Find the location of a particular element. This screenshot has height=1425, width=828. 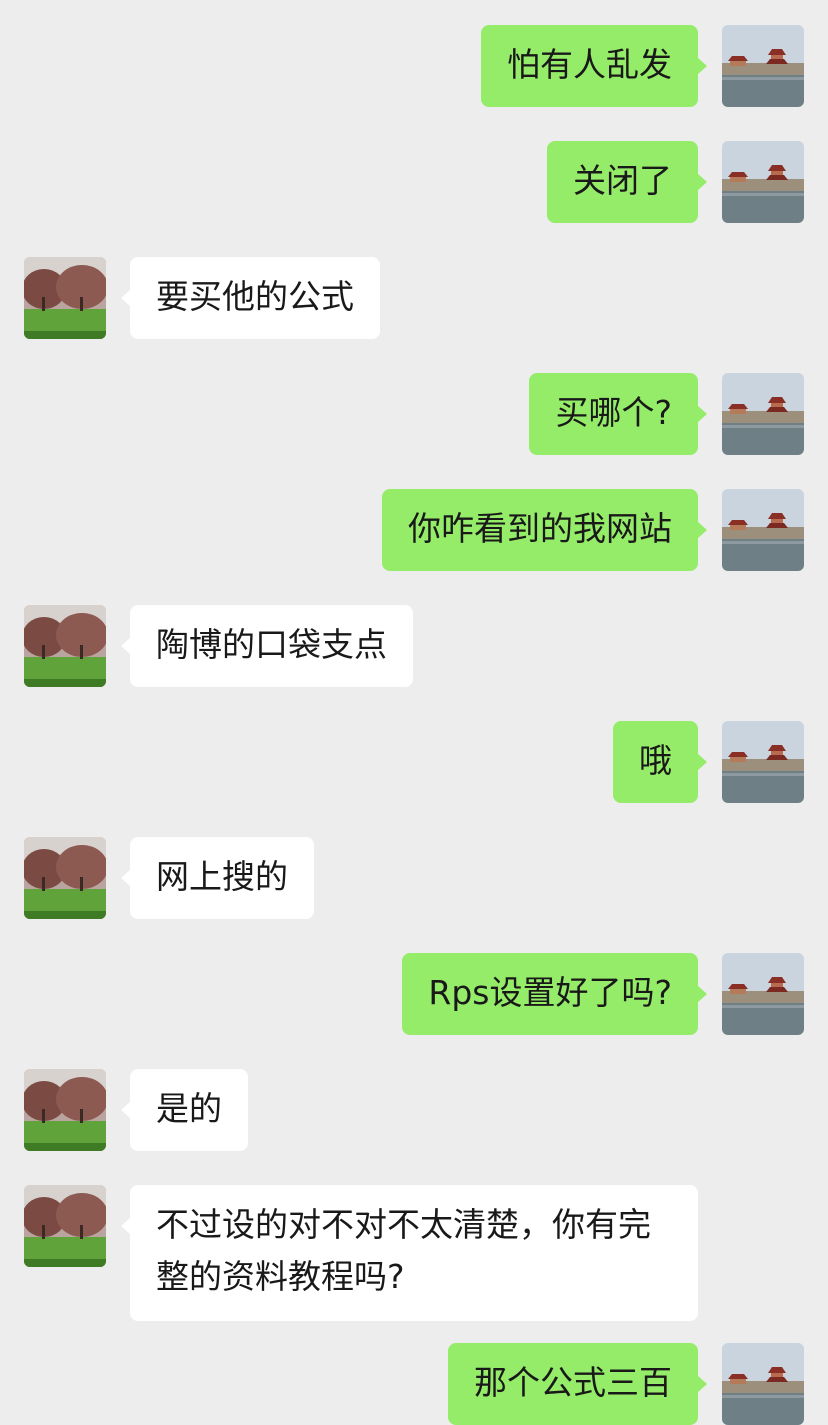

message-bubble-sent: 哦 is located at coordinates (660, 762).